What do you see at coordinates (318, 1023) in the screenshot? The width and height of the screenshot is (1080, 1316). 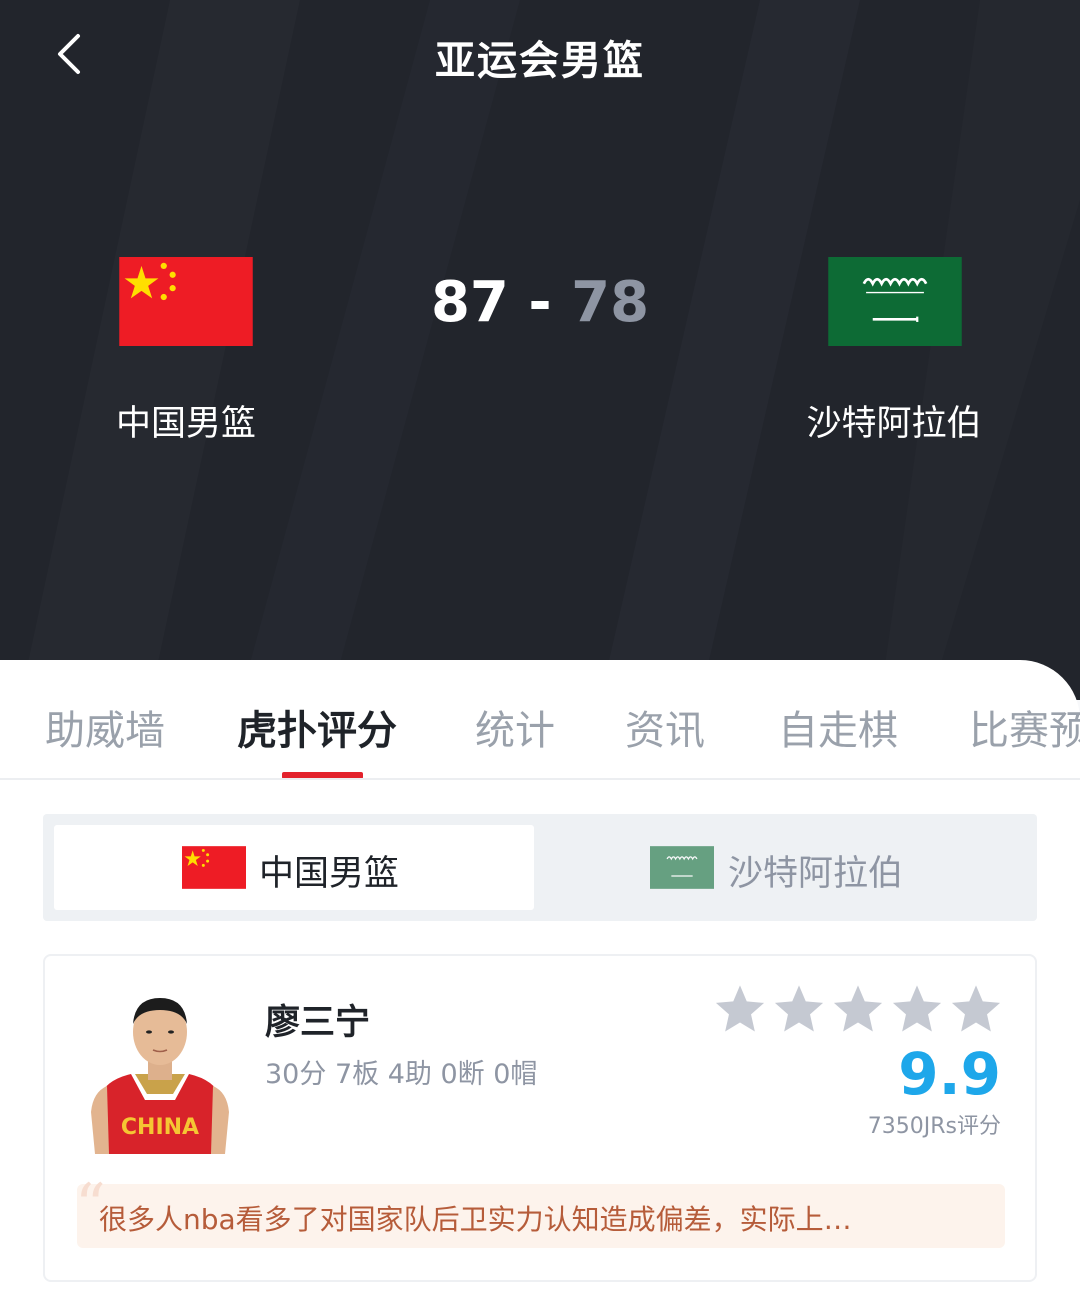 I see `player-name: 廖三宁` at bounding box center [318, 1023].